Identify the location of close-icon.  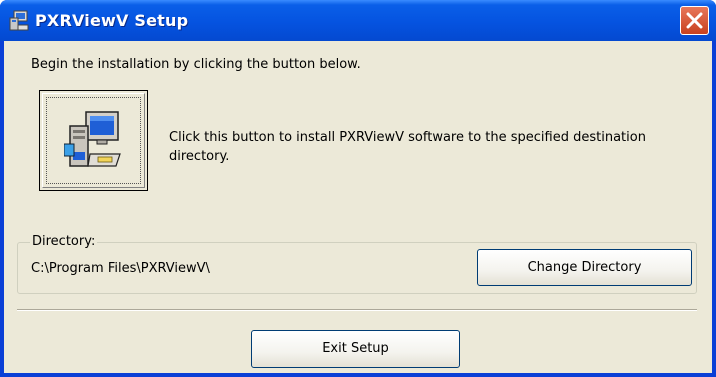
(694, 20).